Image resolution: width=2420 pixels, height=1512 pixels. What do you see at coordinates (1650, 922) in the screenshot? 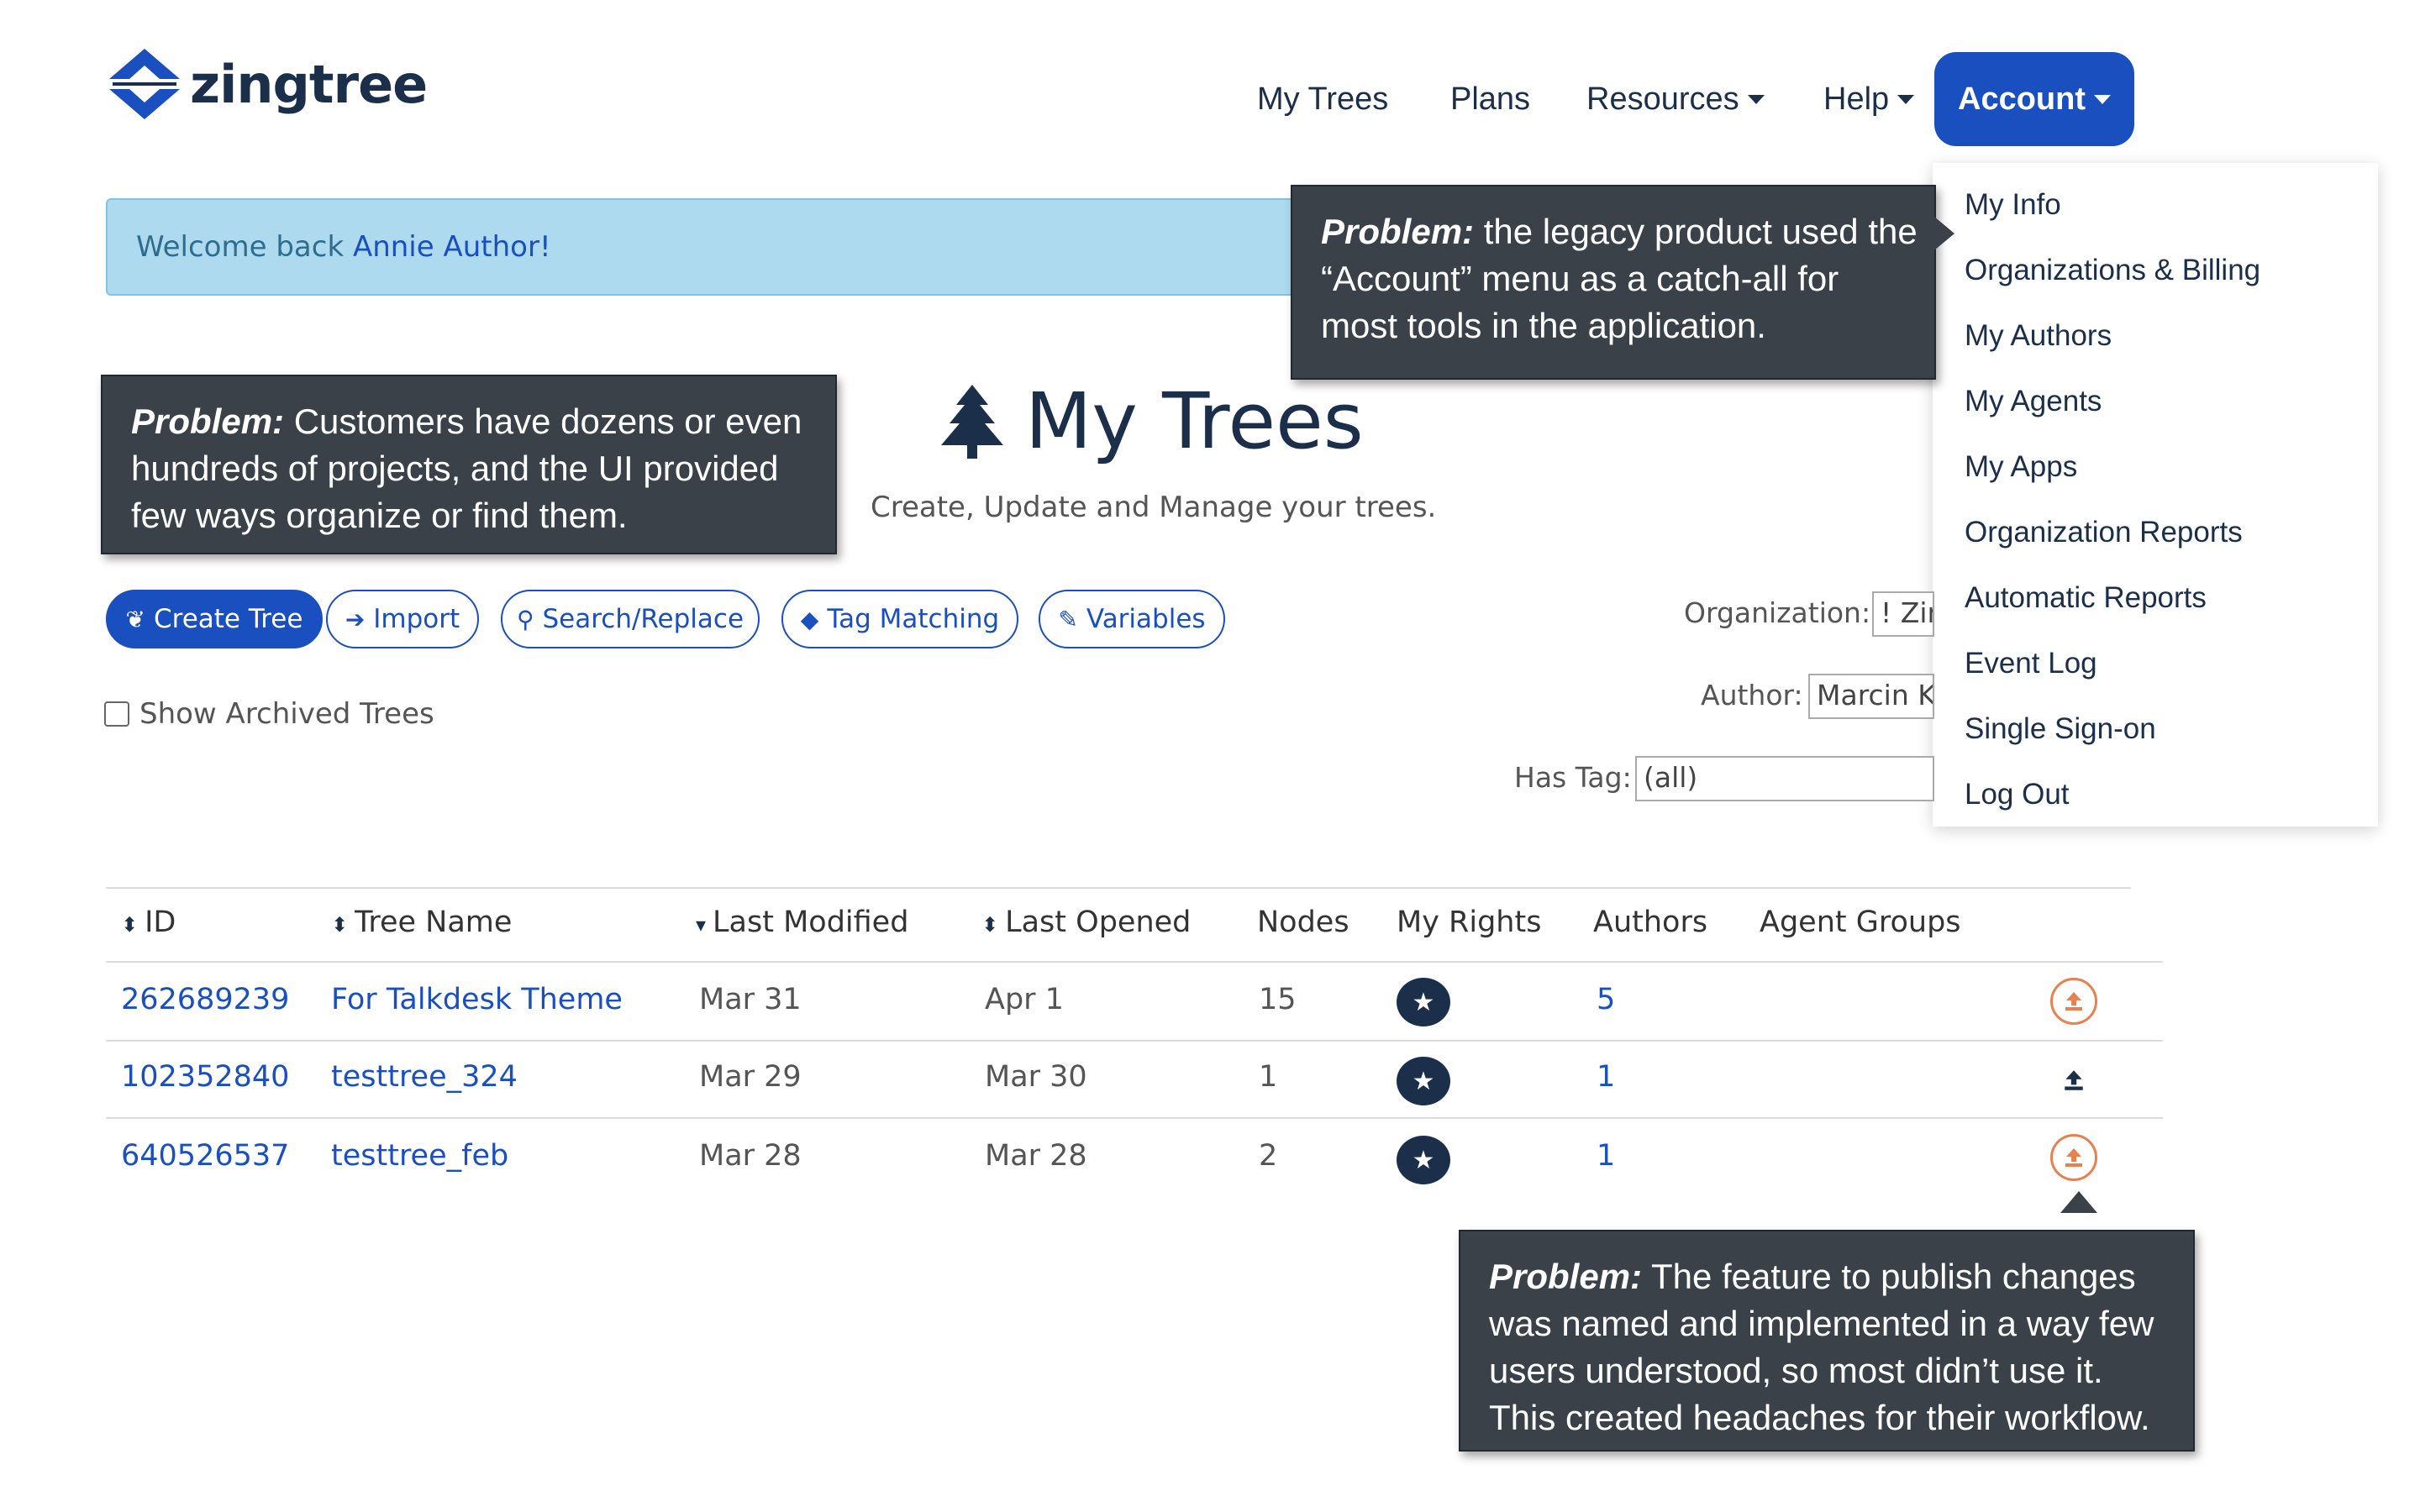
I see `col-header-authors: Authors` at bounding box center [1650, 922].